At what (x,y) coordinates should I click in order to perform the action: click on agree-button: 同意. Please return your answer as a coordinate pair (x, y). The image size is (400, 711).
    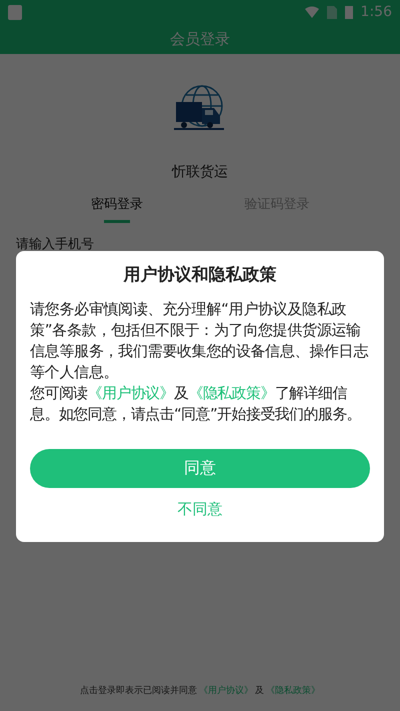
    Looking at the image, I should click on (200, 468).